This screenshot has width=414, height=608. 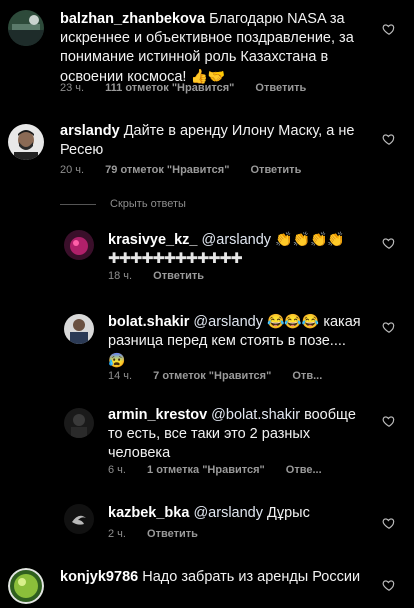 I want to click on comment-time: 18 ч., so click(x=120, y=276).